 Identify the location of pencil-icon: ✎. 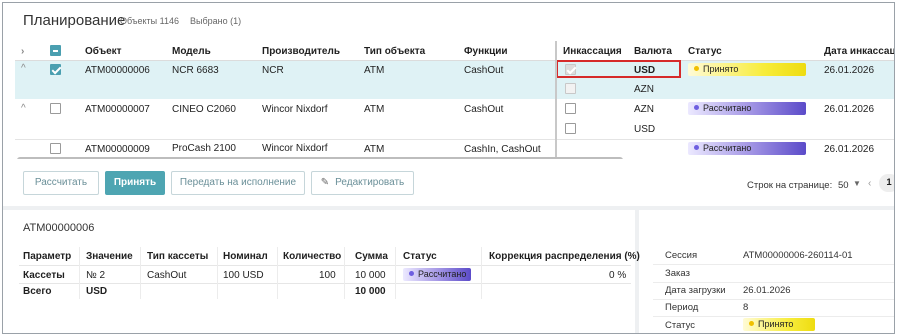
(325, 182).